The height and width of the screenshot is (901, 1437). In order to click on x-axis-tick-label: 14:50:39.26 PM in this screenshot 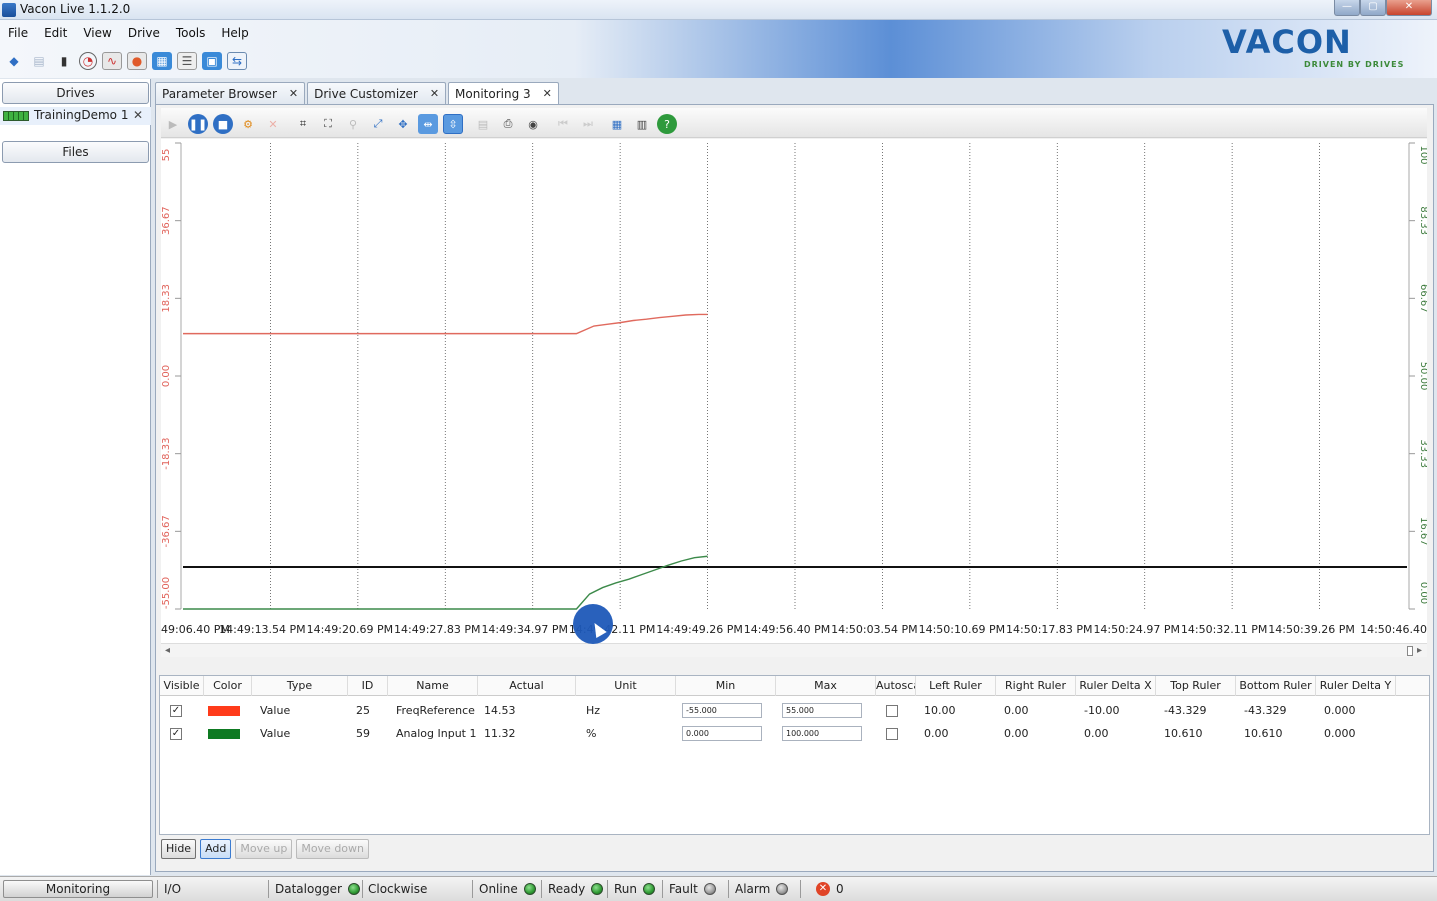, I will do `click(1311, 629)`.